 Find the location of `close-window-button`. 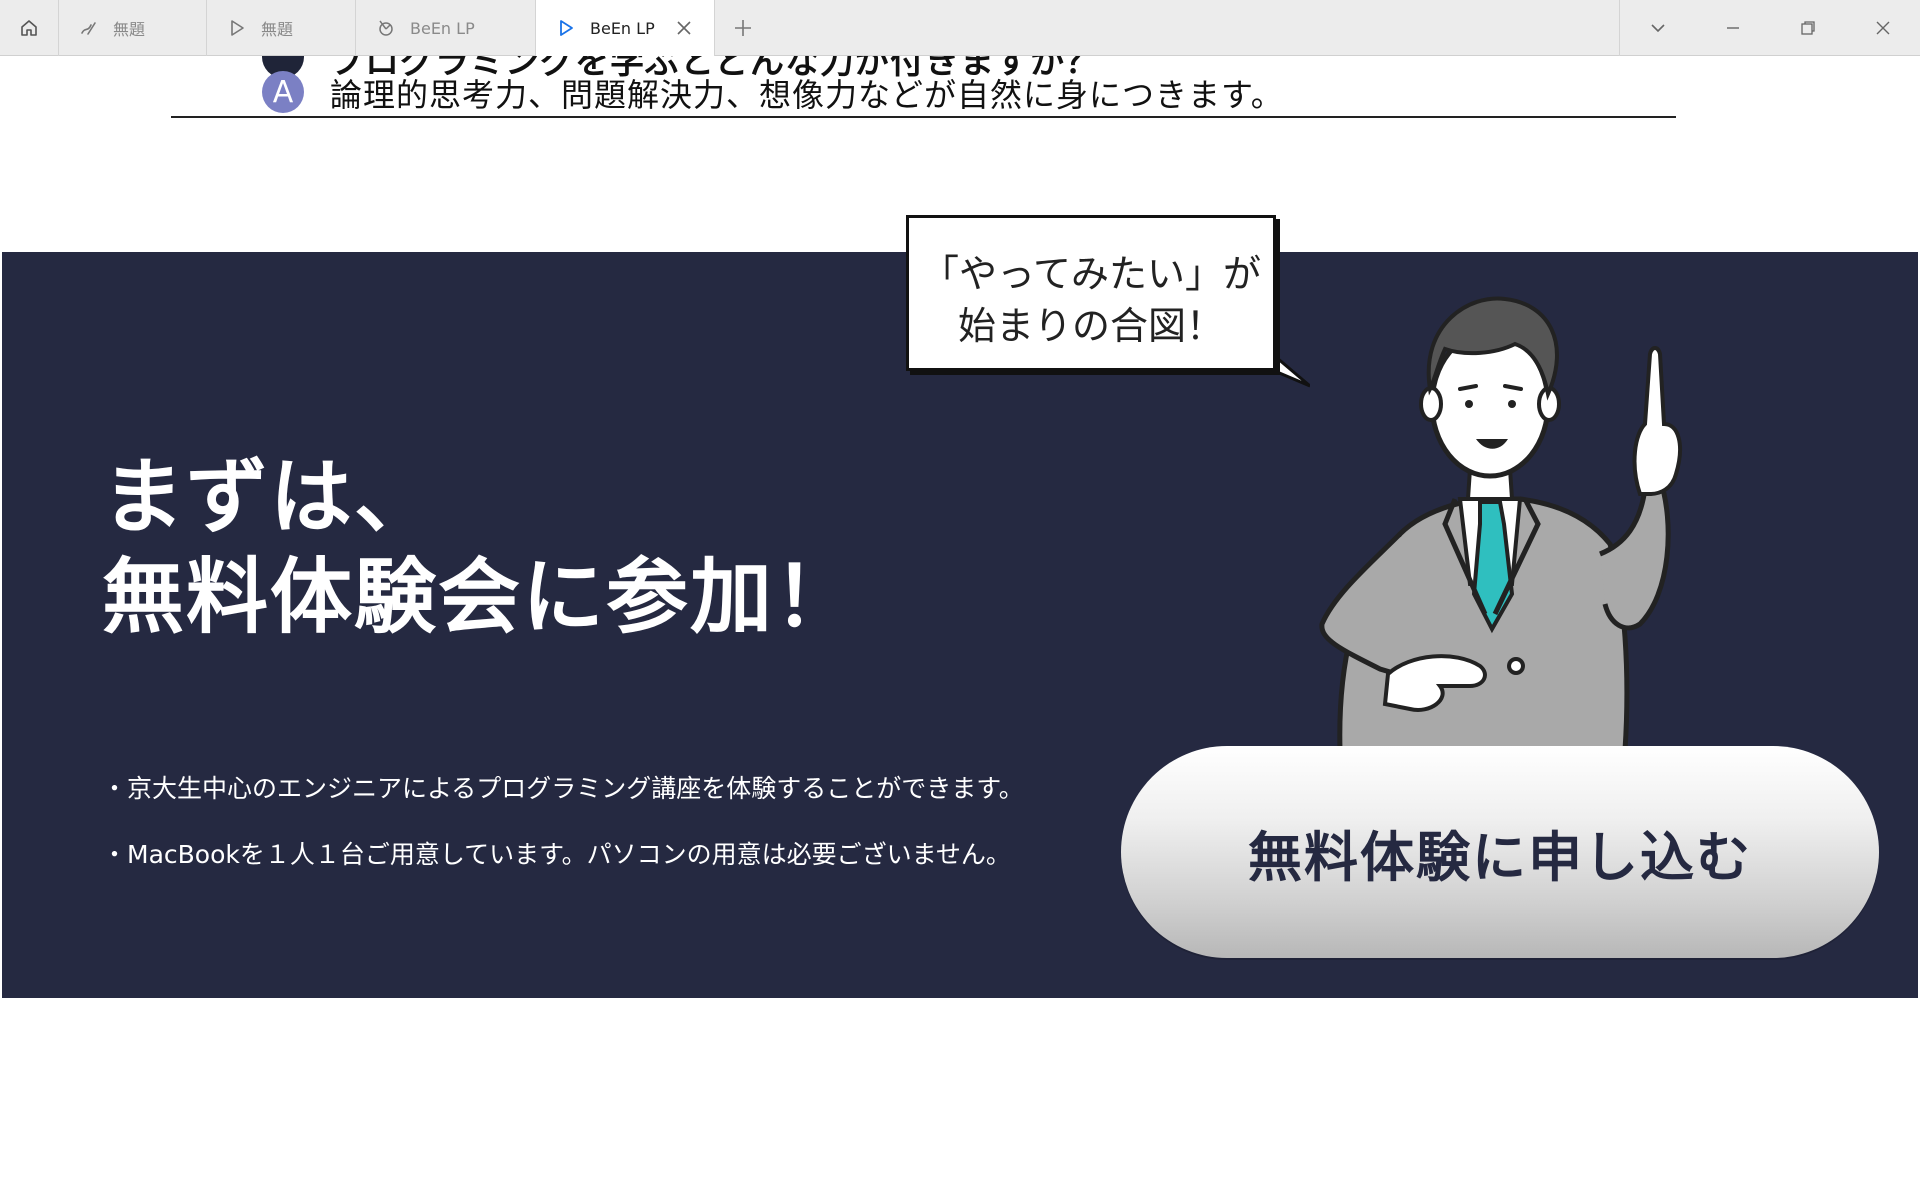

close-window-button is located at coordinates (1882, 28).